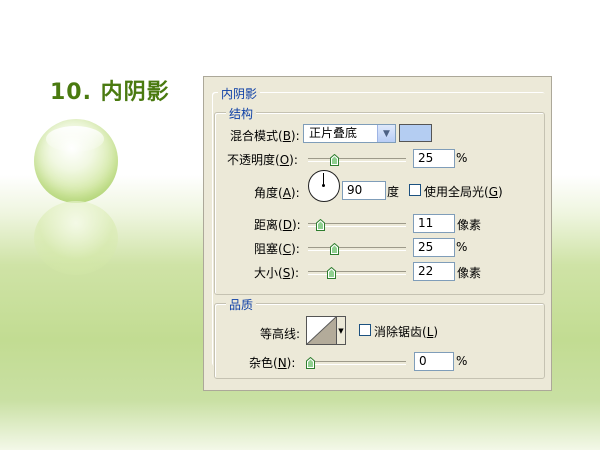  Describe the element at coordinates (334, 160) in the screenshot. I see `opacity-slider-thumb` at that location.